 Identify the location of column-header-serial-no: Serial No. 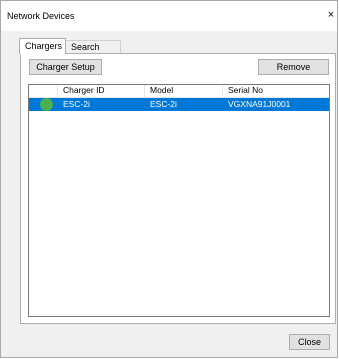
(276, 91).